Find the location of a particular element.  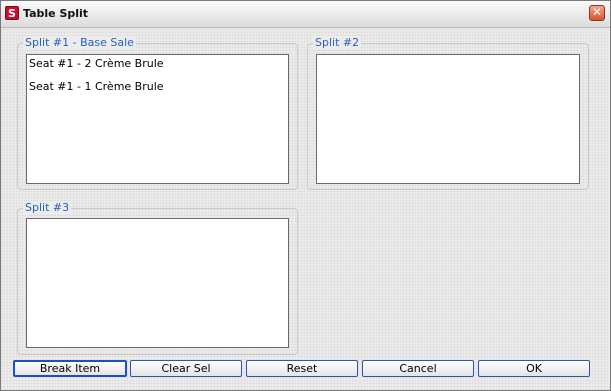

clear-selection-button: Clear Sel is located at coordinates (186, 368).